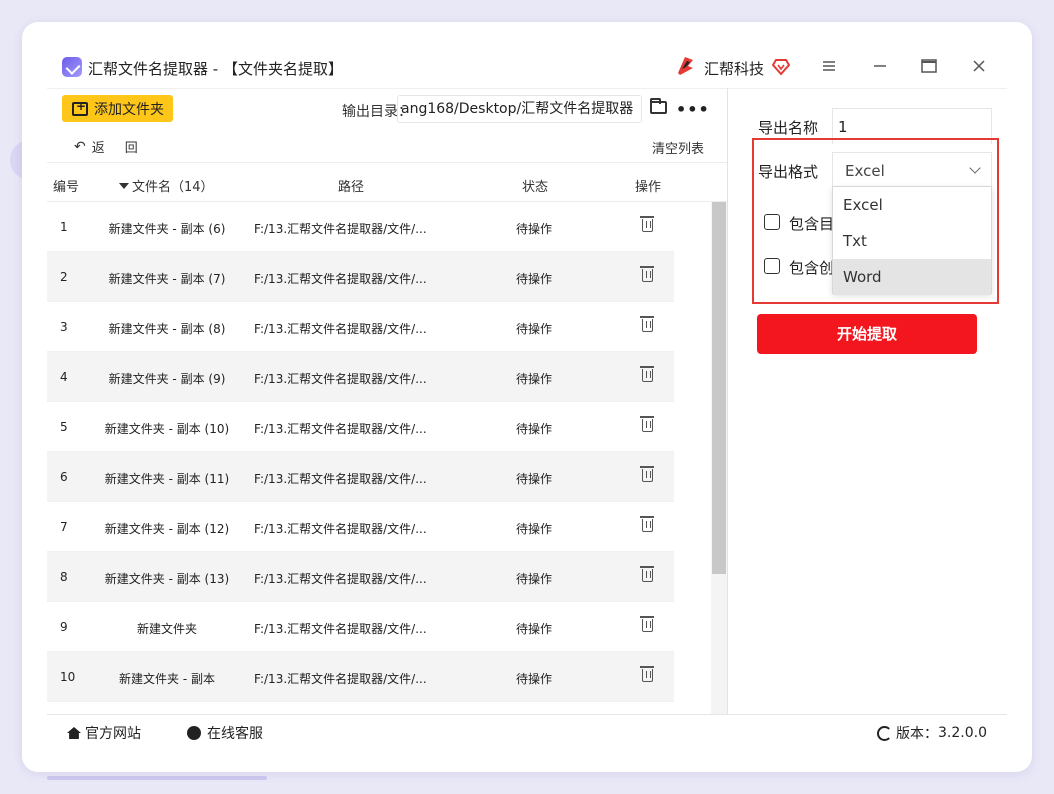  What do you see at coordinates (727, 401) in the screenshot?
I see `panel-divider` at bounding box center [727, 401].